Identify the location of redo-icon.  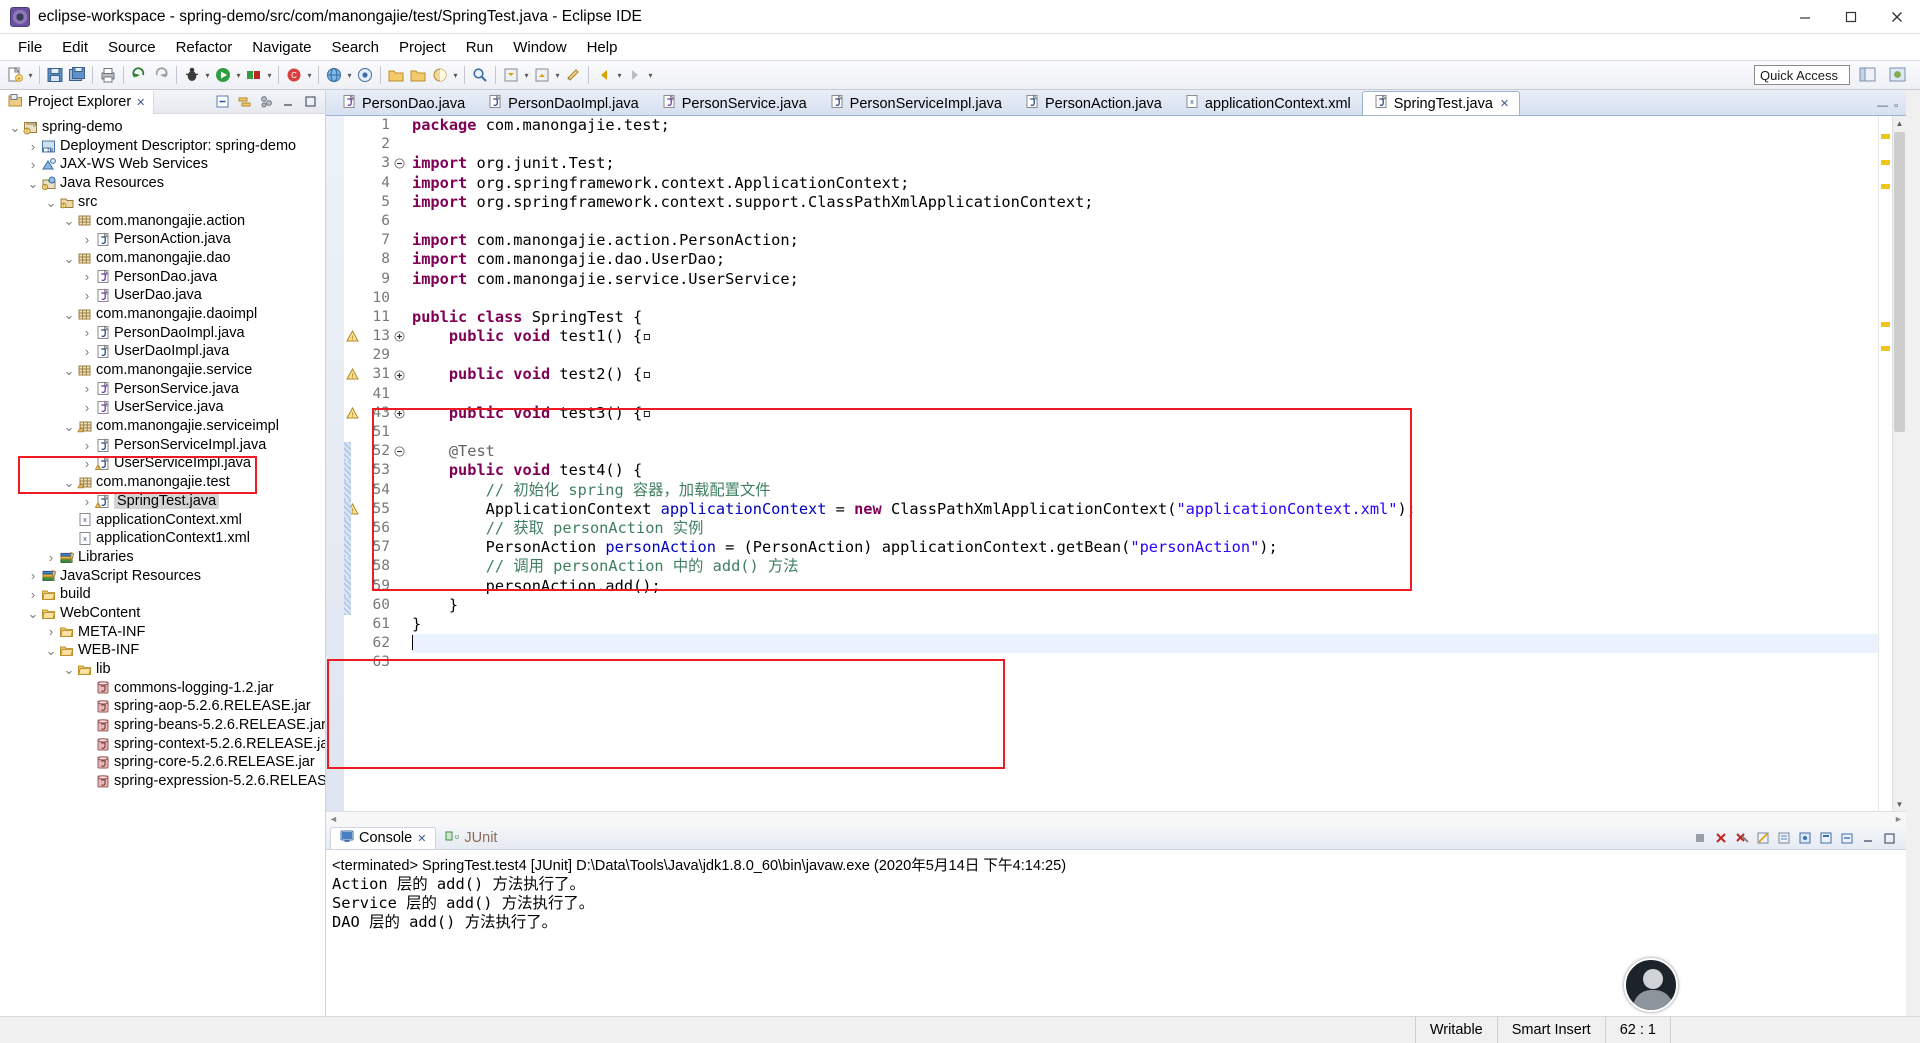
(161, 75).